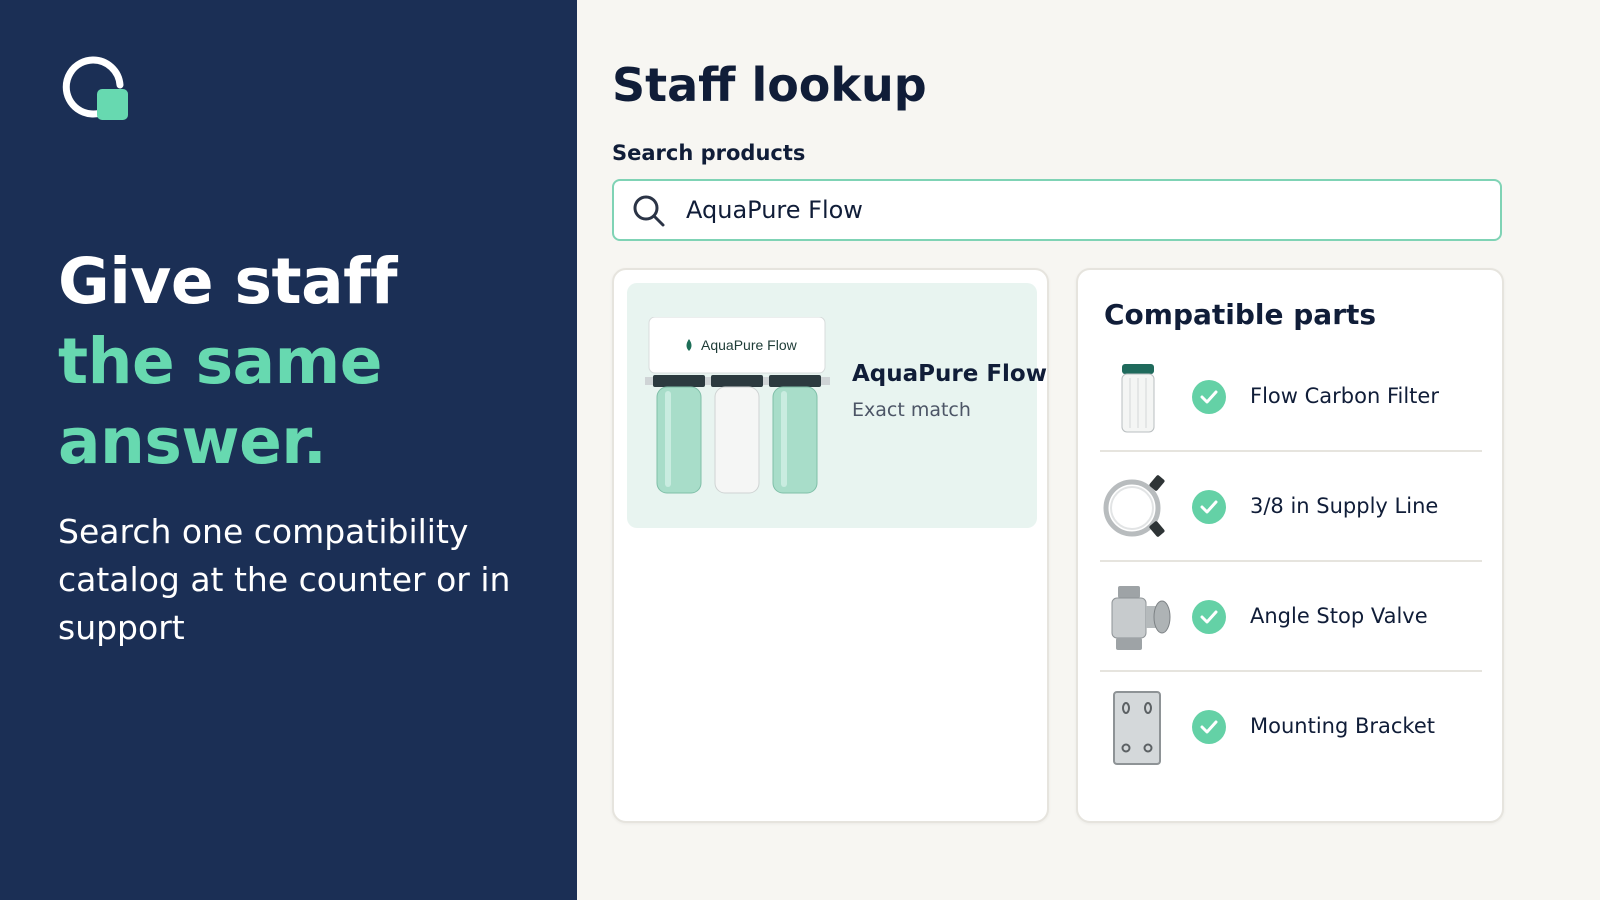  Describe the element at coordinates (220, 361) in the screenshot. I see `hero-line-2: the same` at that location.